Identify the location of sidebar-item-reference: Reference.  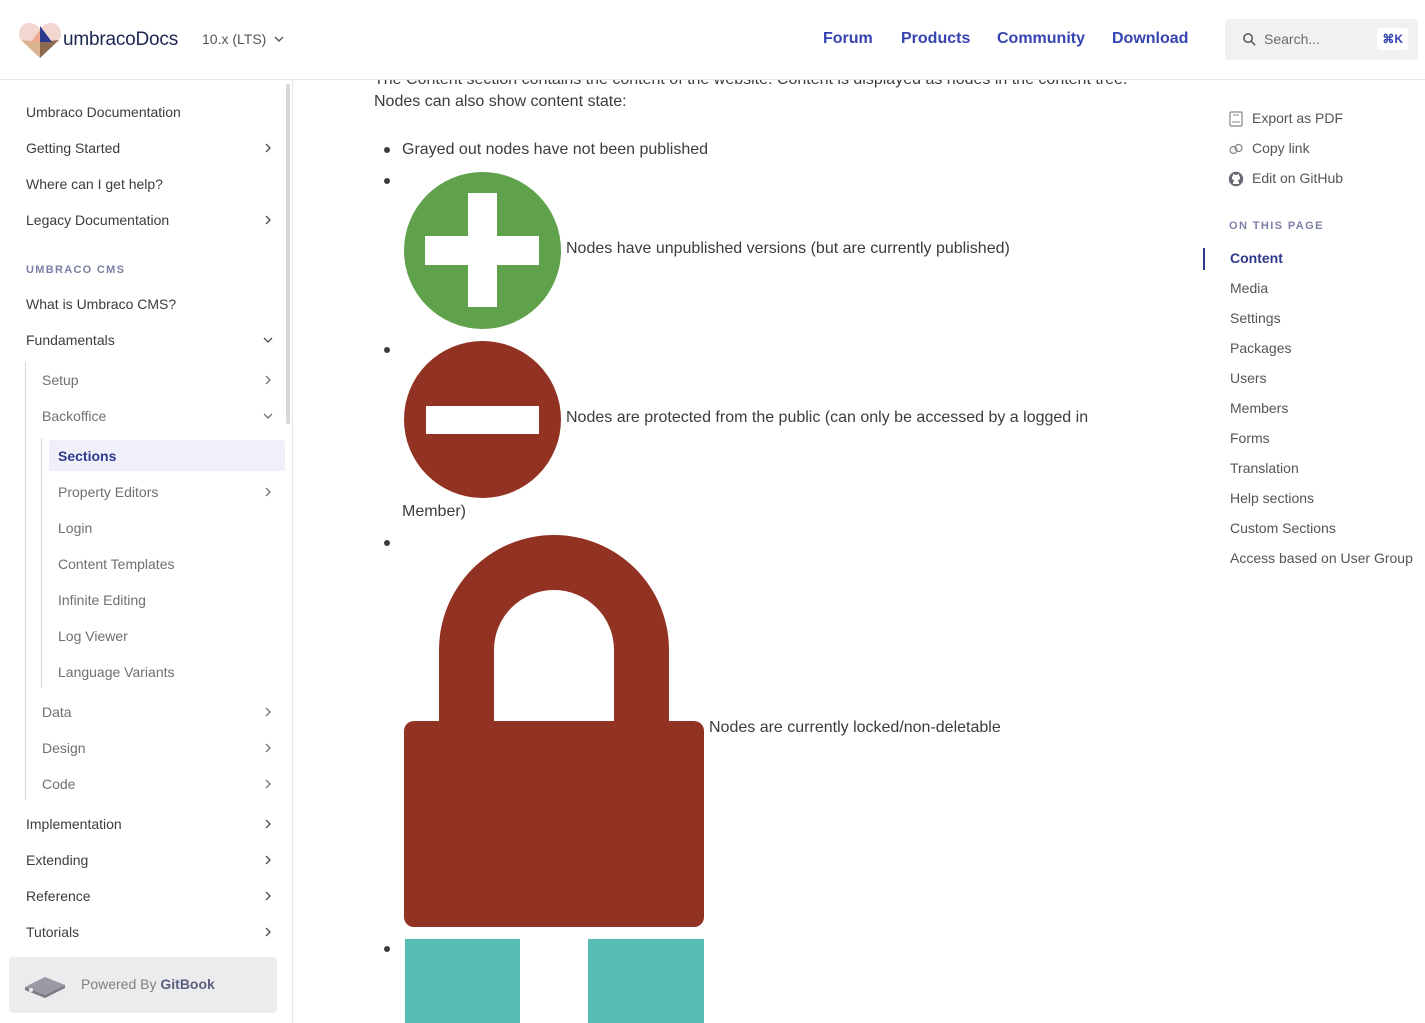
(58, 896).